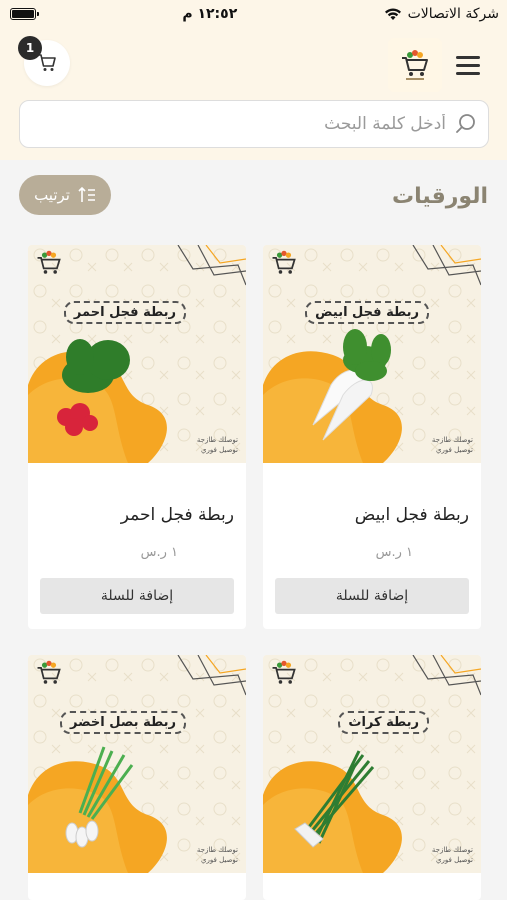  Describe the element at coordinates (367, 312) in the screenshot. I see `product-image-tag: ربطة فجل ابيض` at that location.